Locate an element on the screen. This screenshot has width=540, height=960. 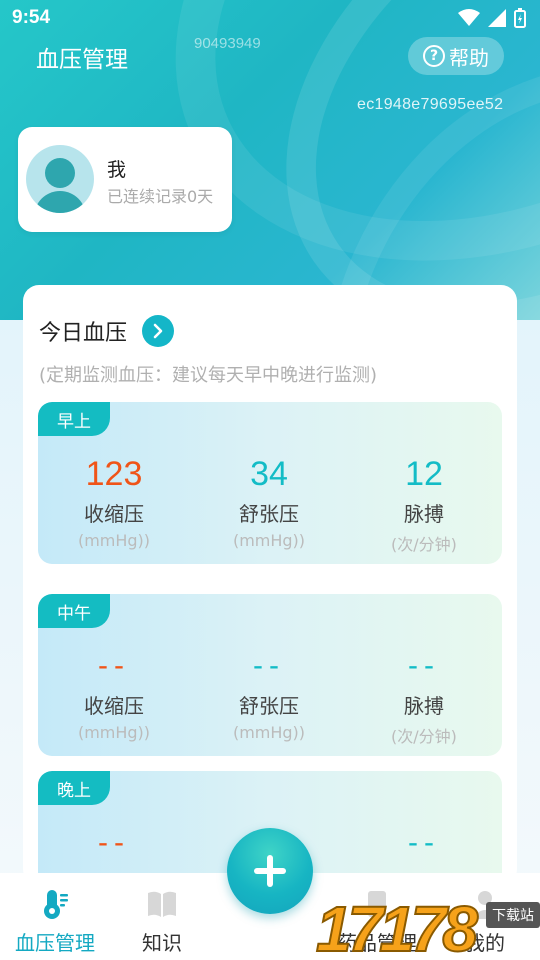
systolic-metric: -- is located at coordinates (114, 843).